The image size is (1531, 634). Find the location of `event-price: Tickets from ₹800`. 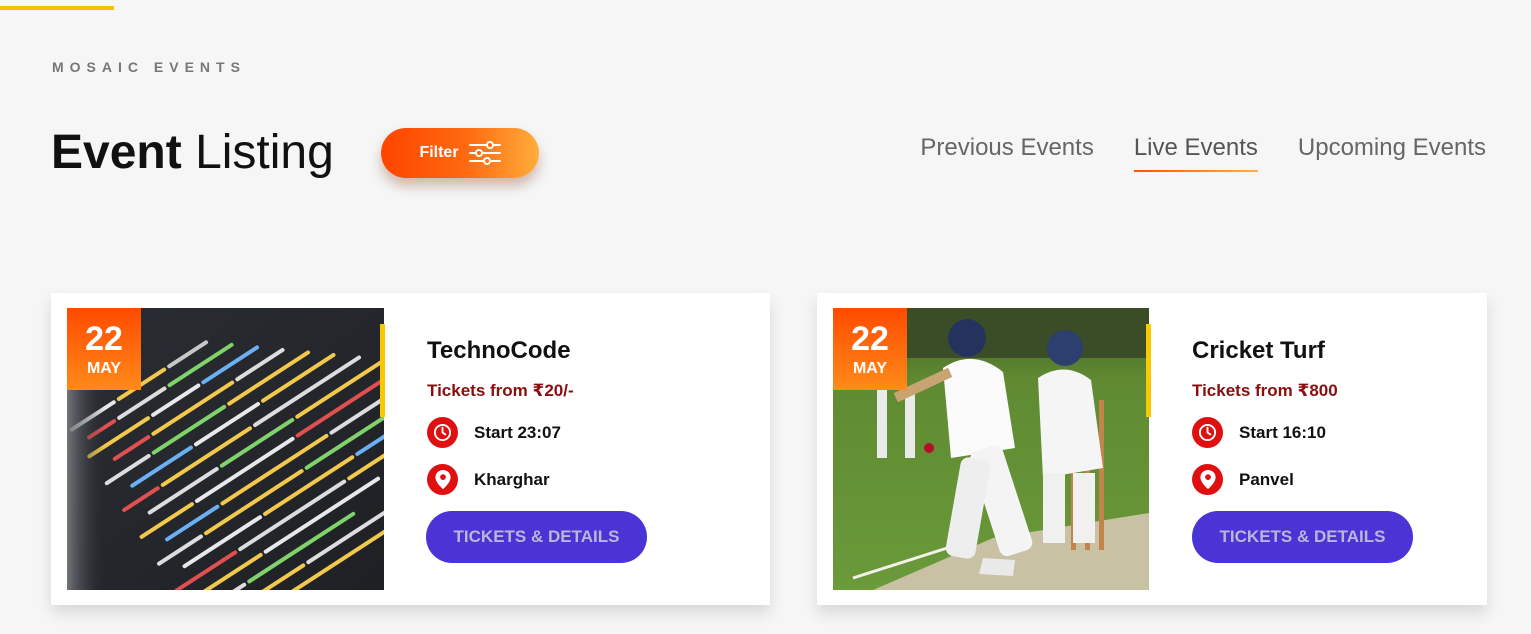

event-price: Tickets from ₹800 is located at coordinates (1265, 390).